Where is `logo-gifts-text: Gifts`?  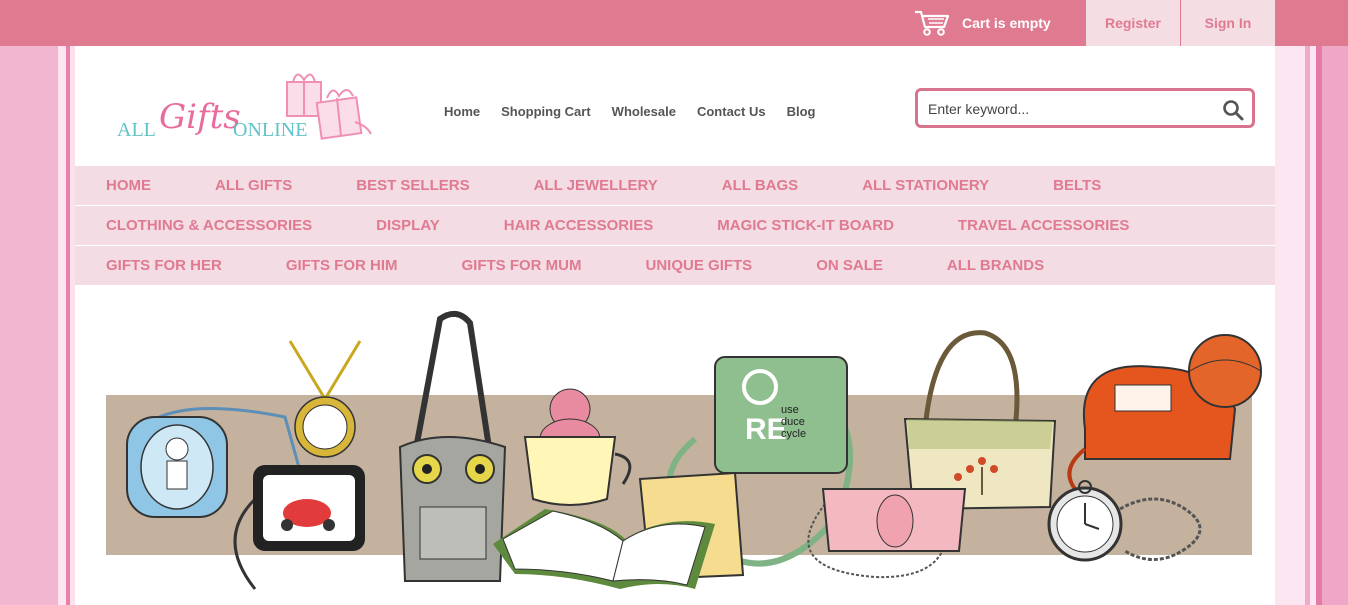 logo-gifts-text: Gifts is located at coordinates (200, 117).